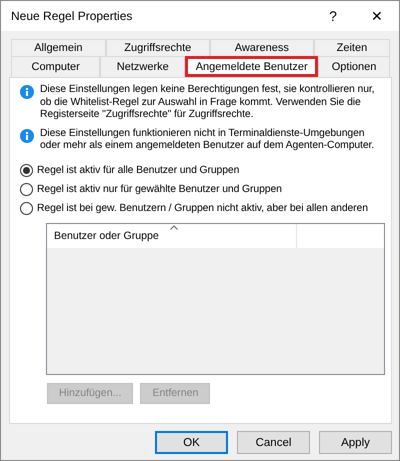 The image size is (400, 461). What do you see at coordinates (58, 47) in the screenshot?
I see `tab: Allgemein` at bounding box center [58, 47].